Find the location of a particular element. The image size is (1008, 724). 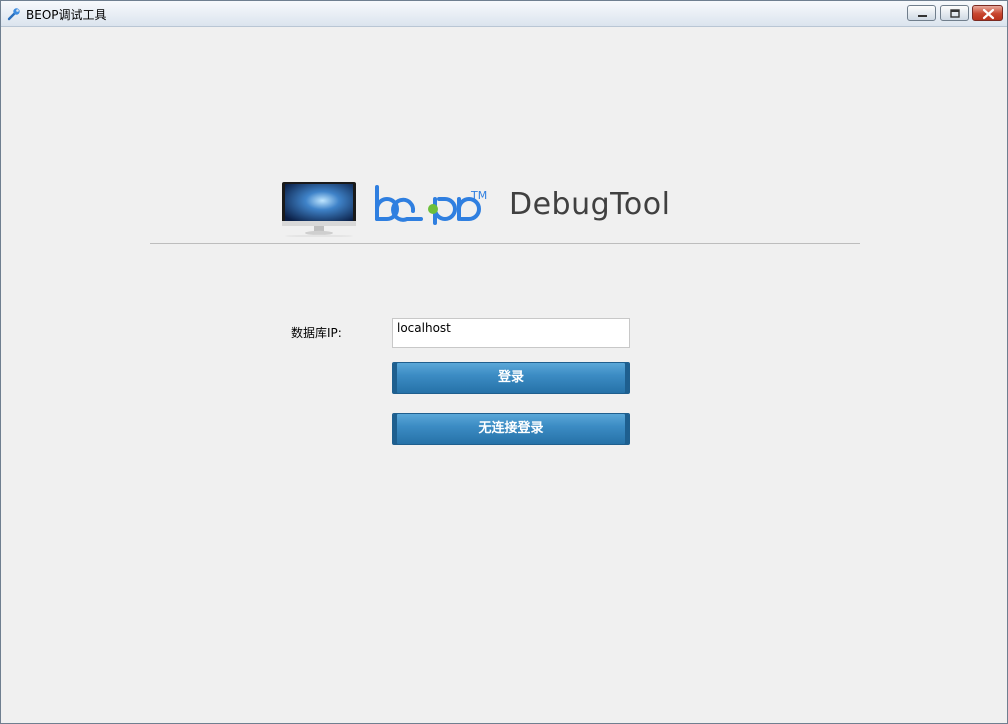

trademark-label: TM is located at coordinates (478, 195).